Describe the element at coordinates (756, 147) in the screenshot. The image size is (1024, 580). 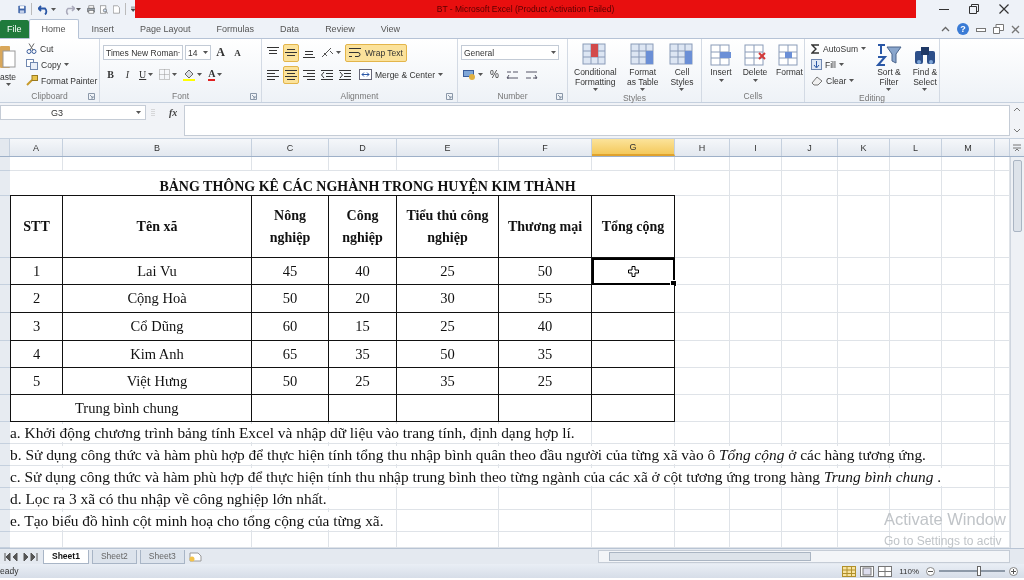
I see `column-header: I` at that location.